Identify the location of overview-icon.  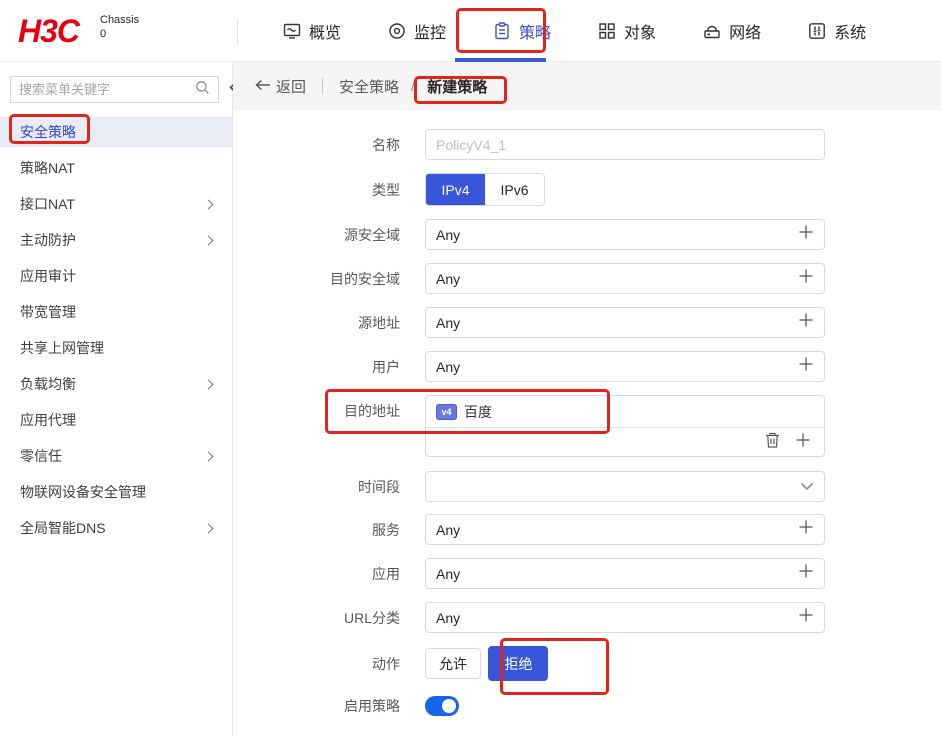
(292, 31).